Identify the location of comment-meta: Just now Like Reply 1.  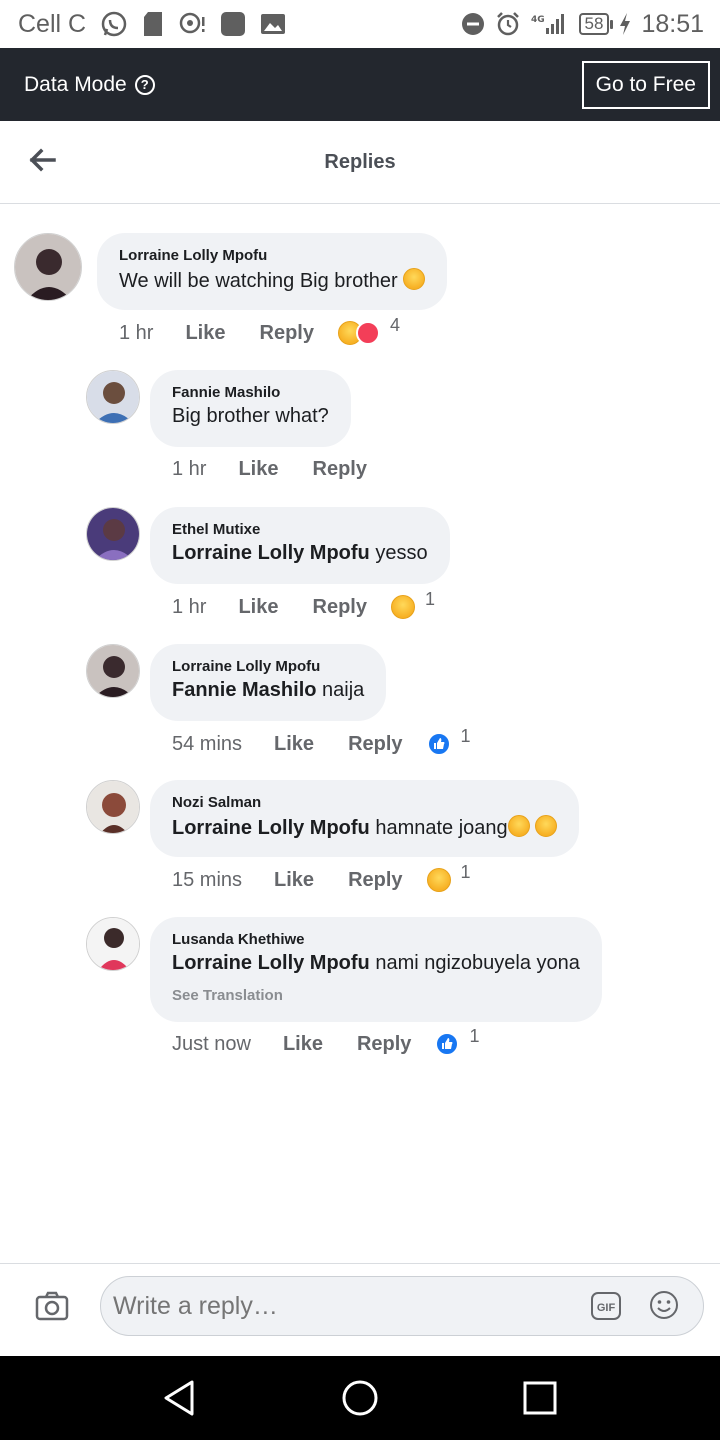
(325, 1041).